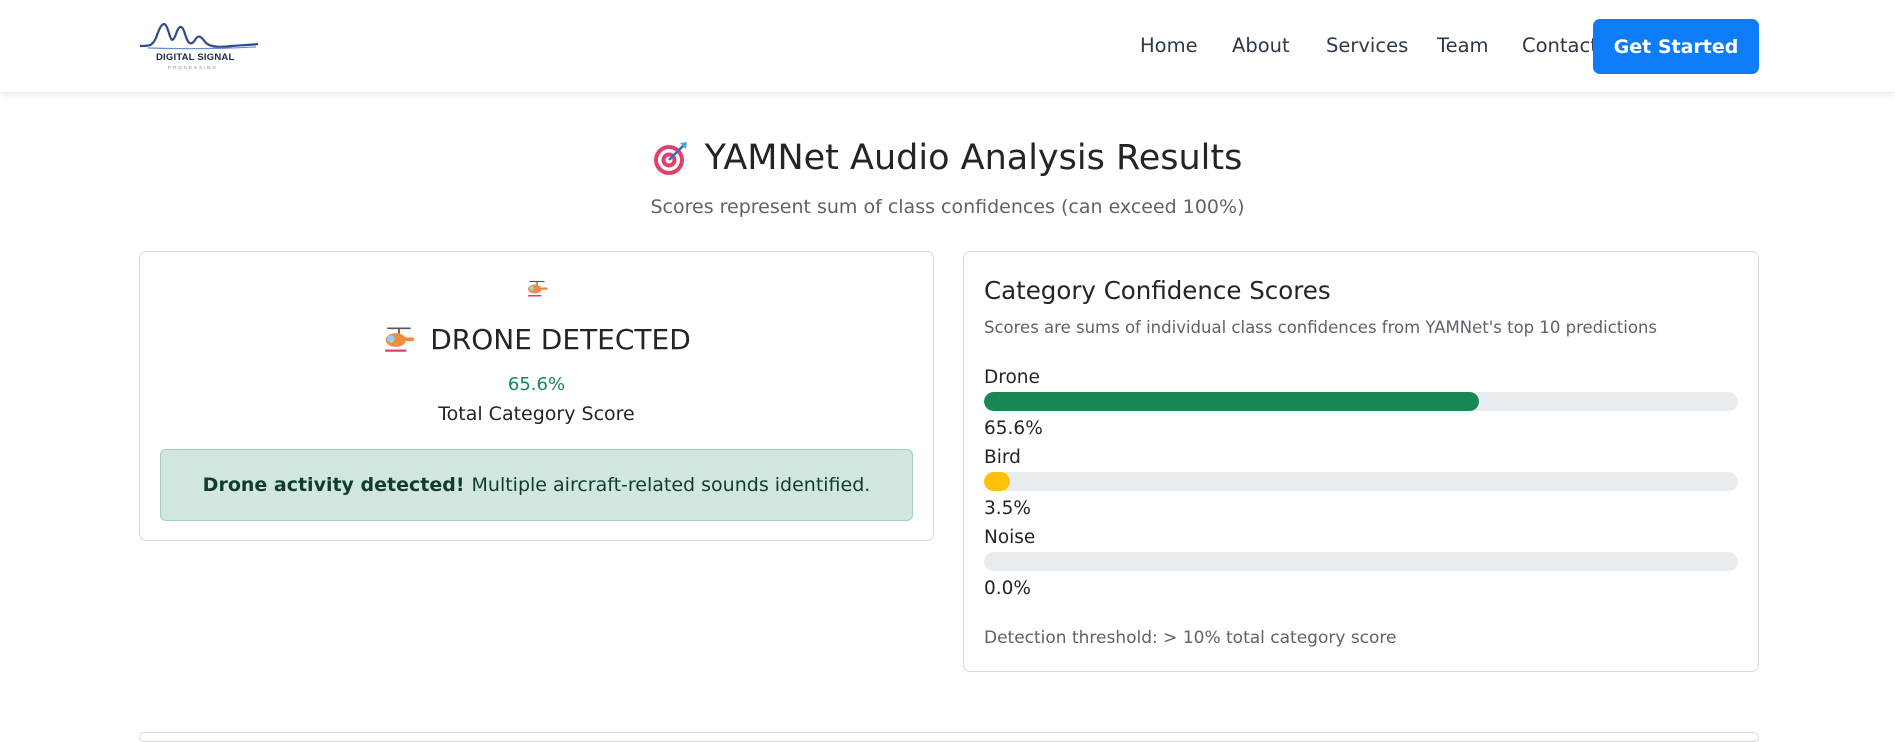 The image size is (1895, 742). Describe the element at coordinates (1007, 588) in the screenshot. I see `category-value-noise: 0.0%` at that location.